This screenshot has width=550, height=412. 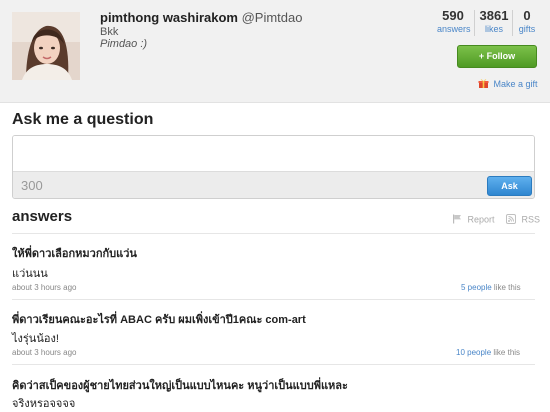 I want to click on profile-name: pimthong washirakom, so click(x=169, y=17).